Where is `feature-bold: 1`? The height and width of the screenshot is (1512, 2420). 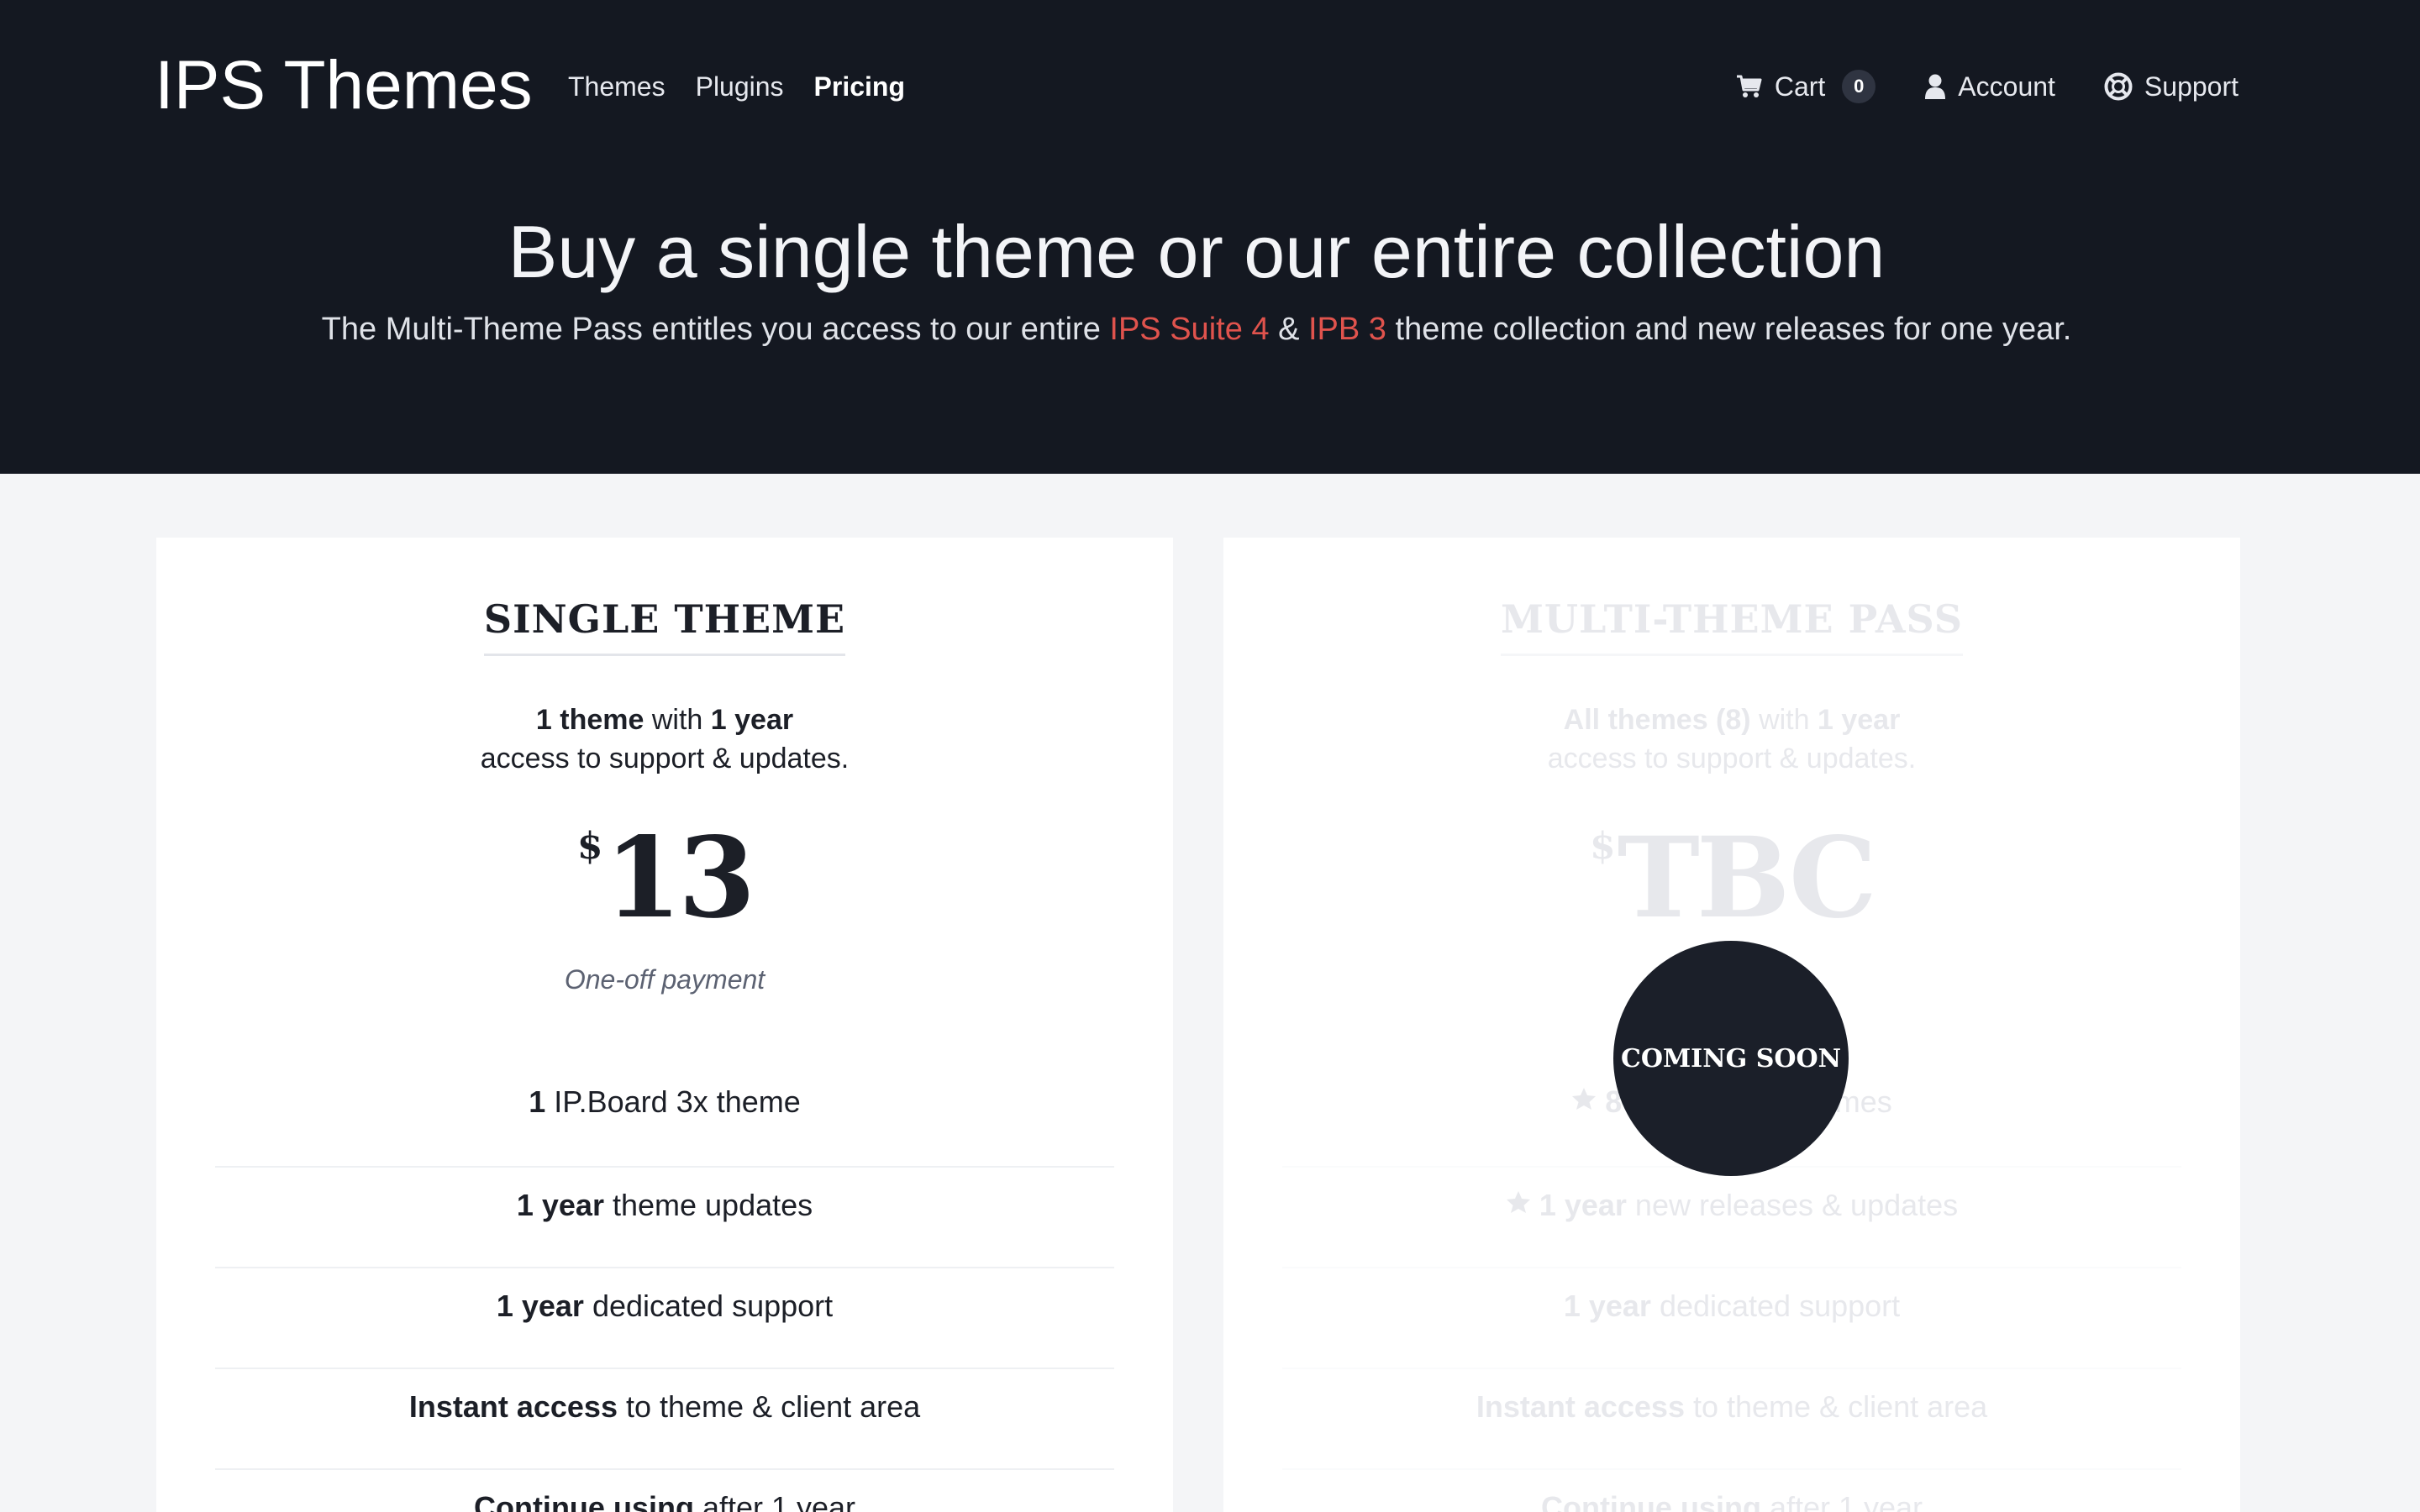 feature-bold: 1 is located at coordinates (537, 1101).